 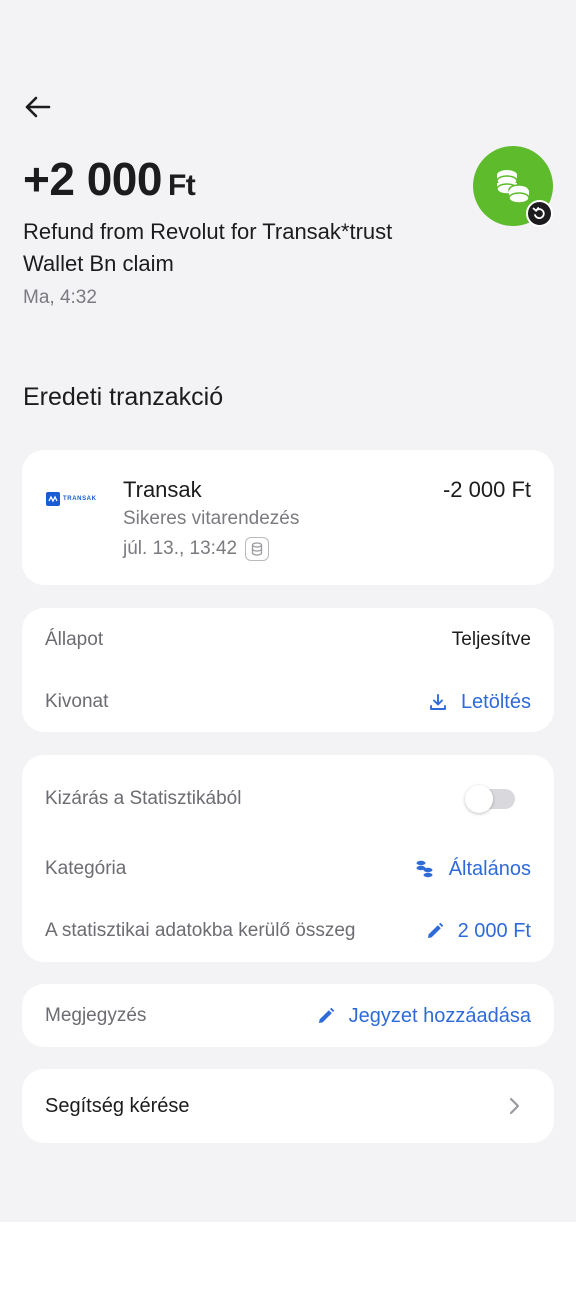 What do you see at coordinates (288, 640) in the screenshot?
I see `status-row: Állapot Teljesítve` at bounding box center [288, 640].